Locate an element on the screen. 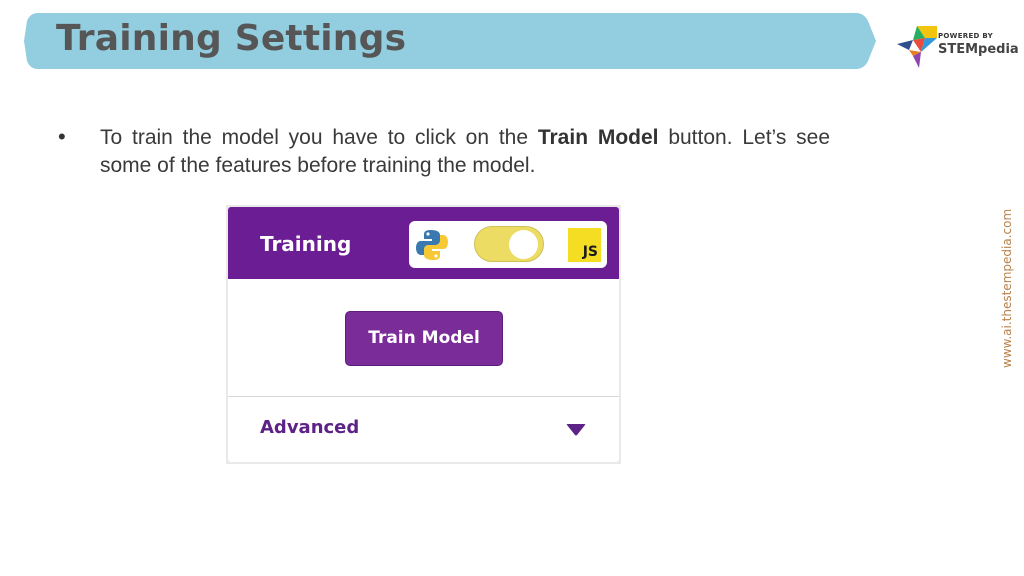 This screenshot has height=576, width=1024. language-toggle-switch is located at coordinates (509, 244).